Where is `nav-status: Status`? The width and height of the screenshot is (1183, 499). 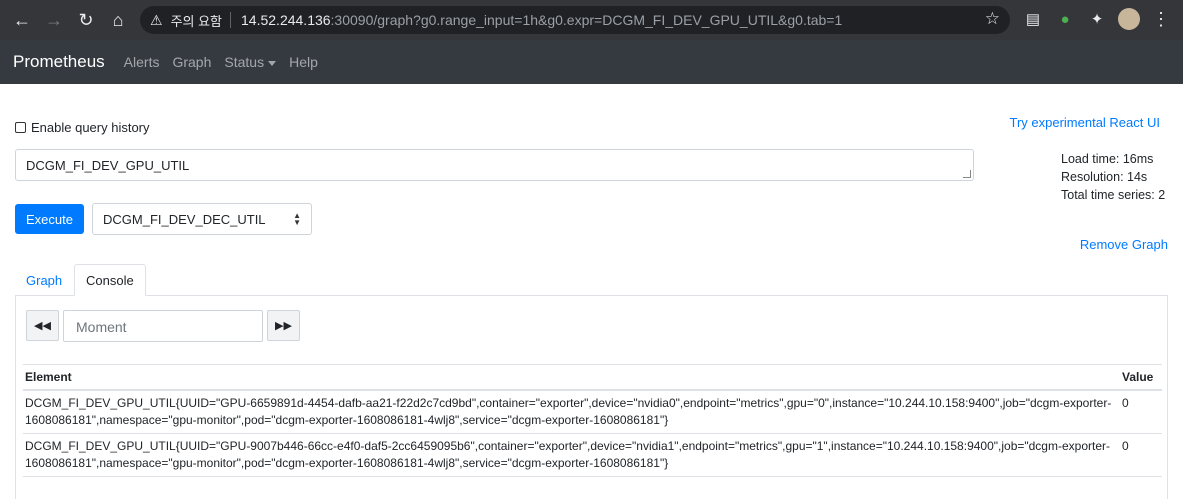 nav-status: Status is located at coordinates (250, 62).